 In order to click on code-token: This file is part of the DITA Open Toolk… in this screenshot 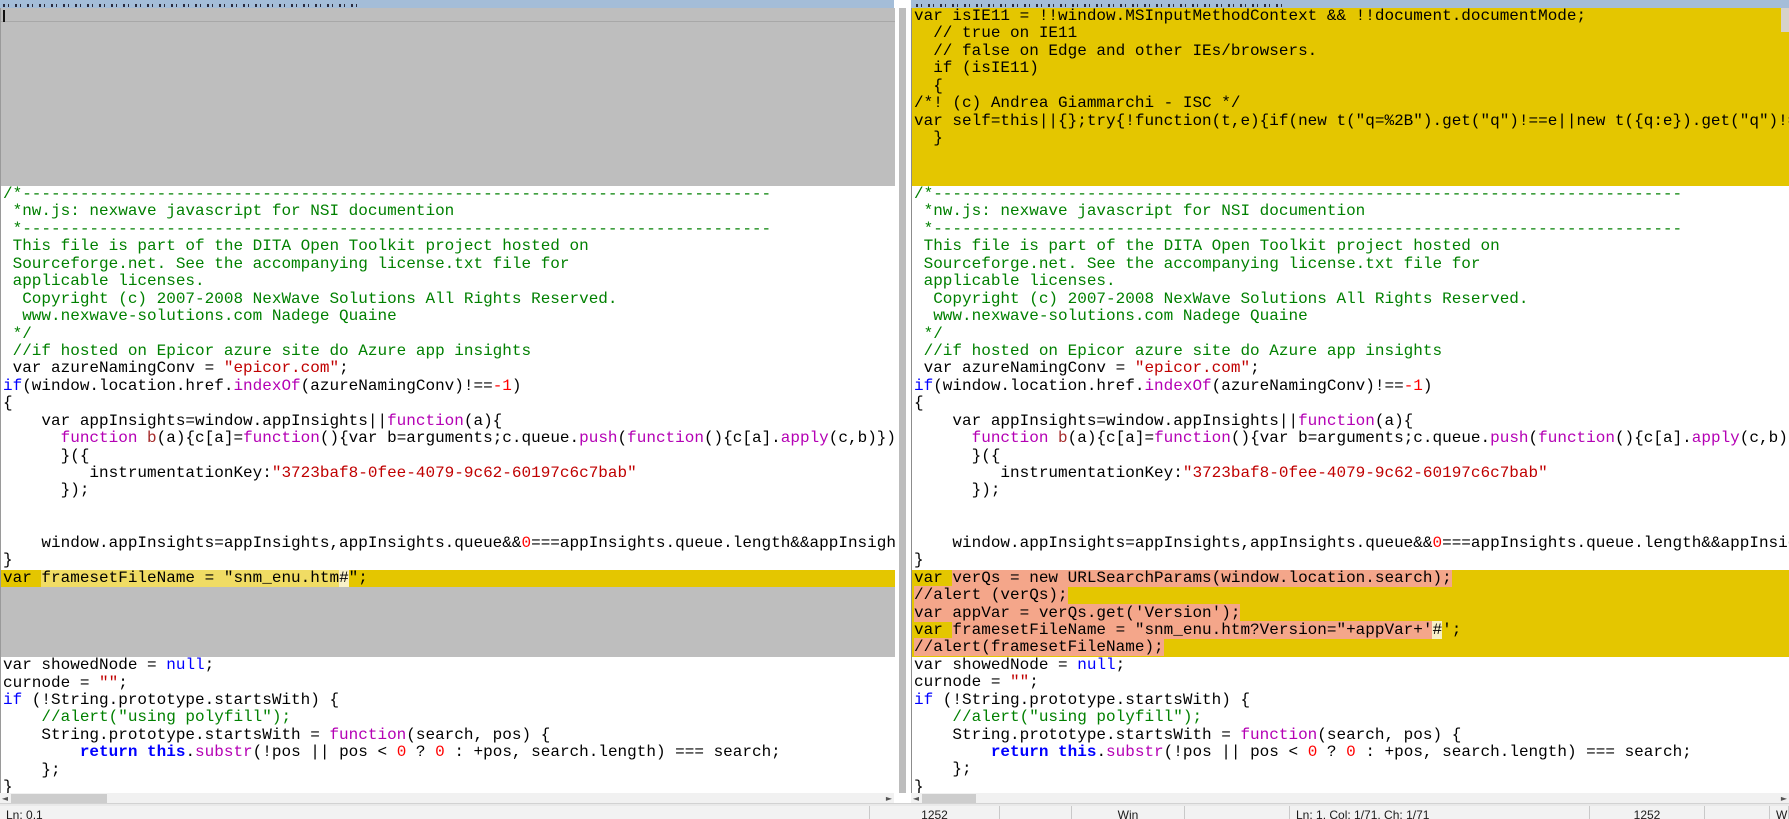, I will do `click(1207, 246)`.